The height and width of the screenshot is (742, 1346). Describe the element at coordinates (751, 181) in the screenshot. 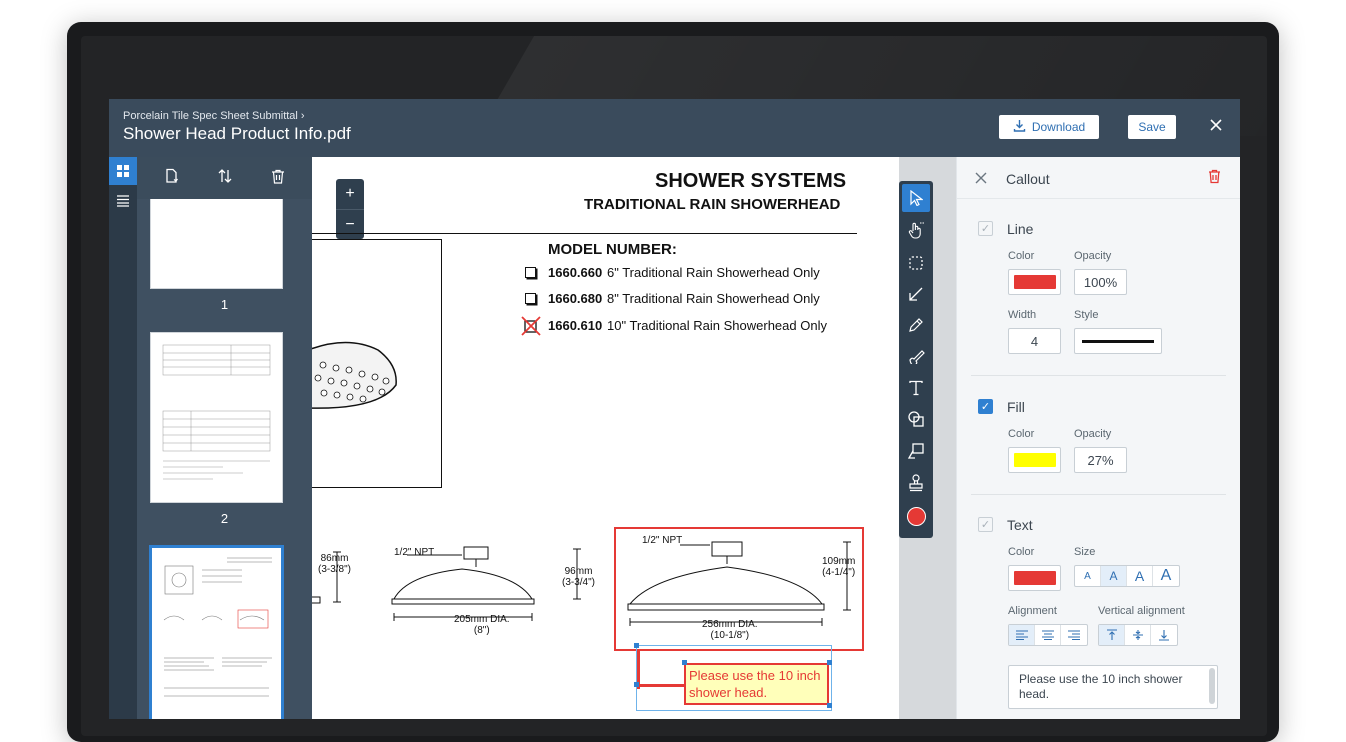

I see `doc-heading: SHOWER SYSTEMS` at that location.